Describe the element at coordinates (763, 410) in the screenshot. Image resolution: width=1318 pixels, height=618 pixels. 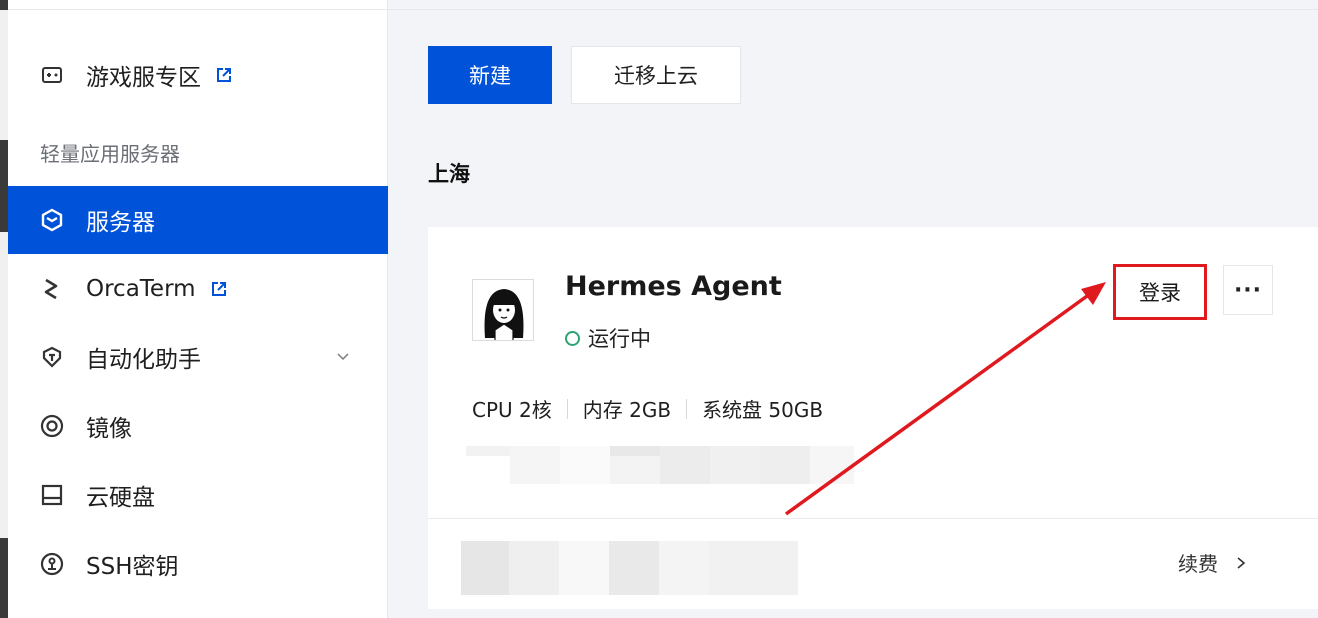
I see `spec-disk: 系统盘 50GB` at that location.